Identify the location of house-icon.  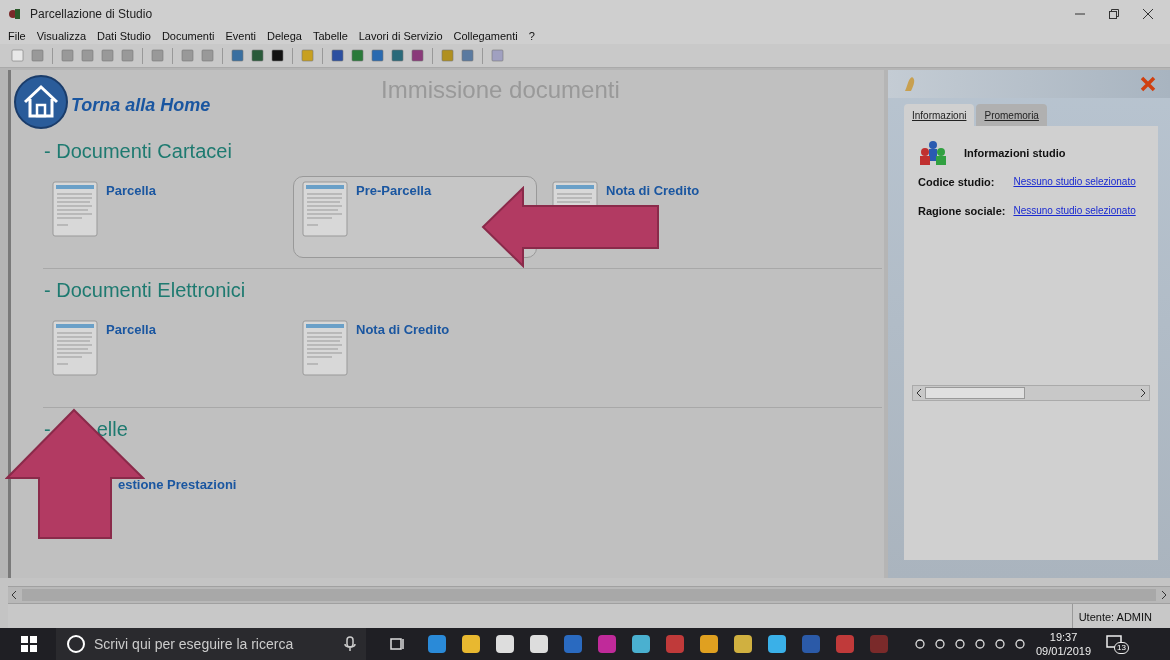
(41, 102).